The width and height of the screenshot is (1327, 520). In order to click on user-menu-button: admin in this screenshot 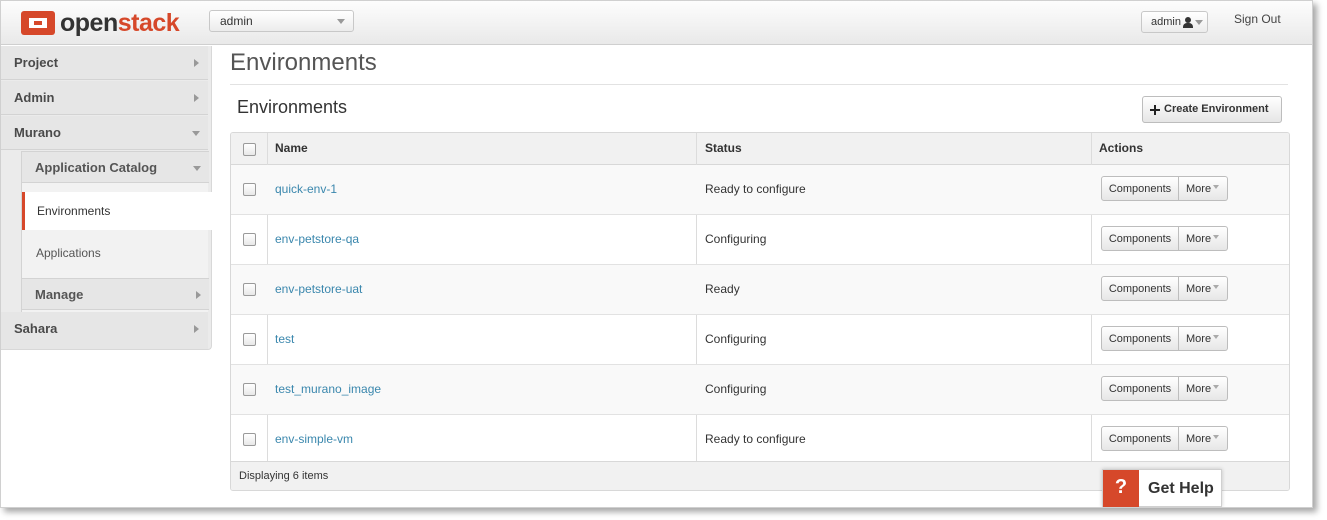, I will do `click(1174, 22)`.